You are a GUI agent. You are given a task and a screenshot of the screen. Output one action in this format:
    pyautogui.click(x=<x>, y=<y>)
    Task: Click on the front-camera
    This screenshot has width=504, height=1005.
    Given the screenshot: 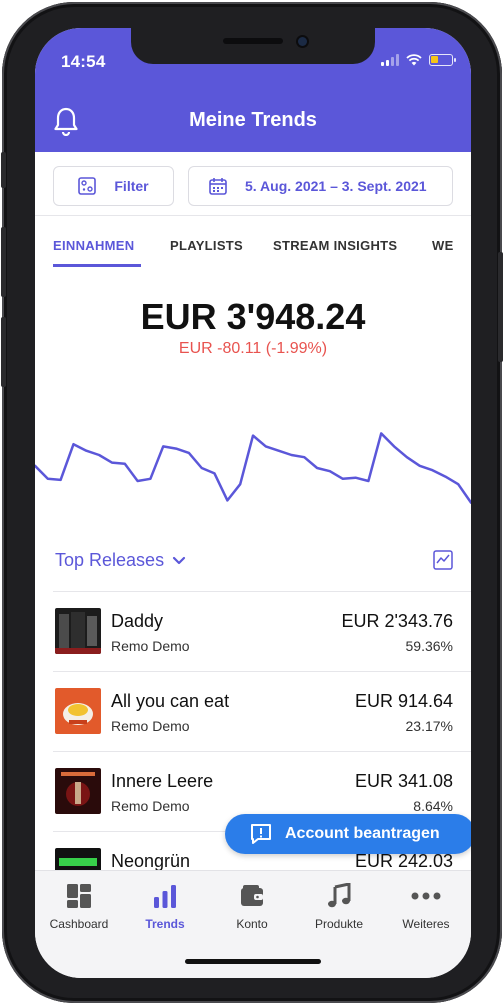 What is the action you would take?
    pyautogui.click(x=302, y=41)
    